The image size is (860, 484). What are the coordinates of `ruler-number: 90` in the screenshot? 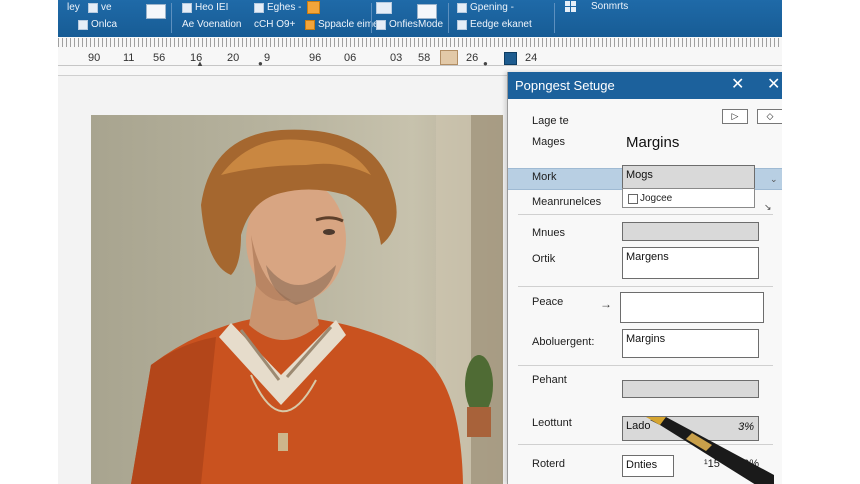 It's located at (94, 58).